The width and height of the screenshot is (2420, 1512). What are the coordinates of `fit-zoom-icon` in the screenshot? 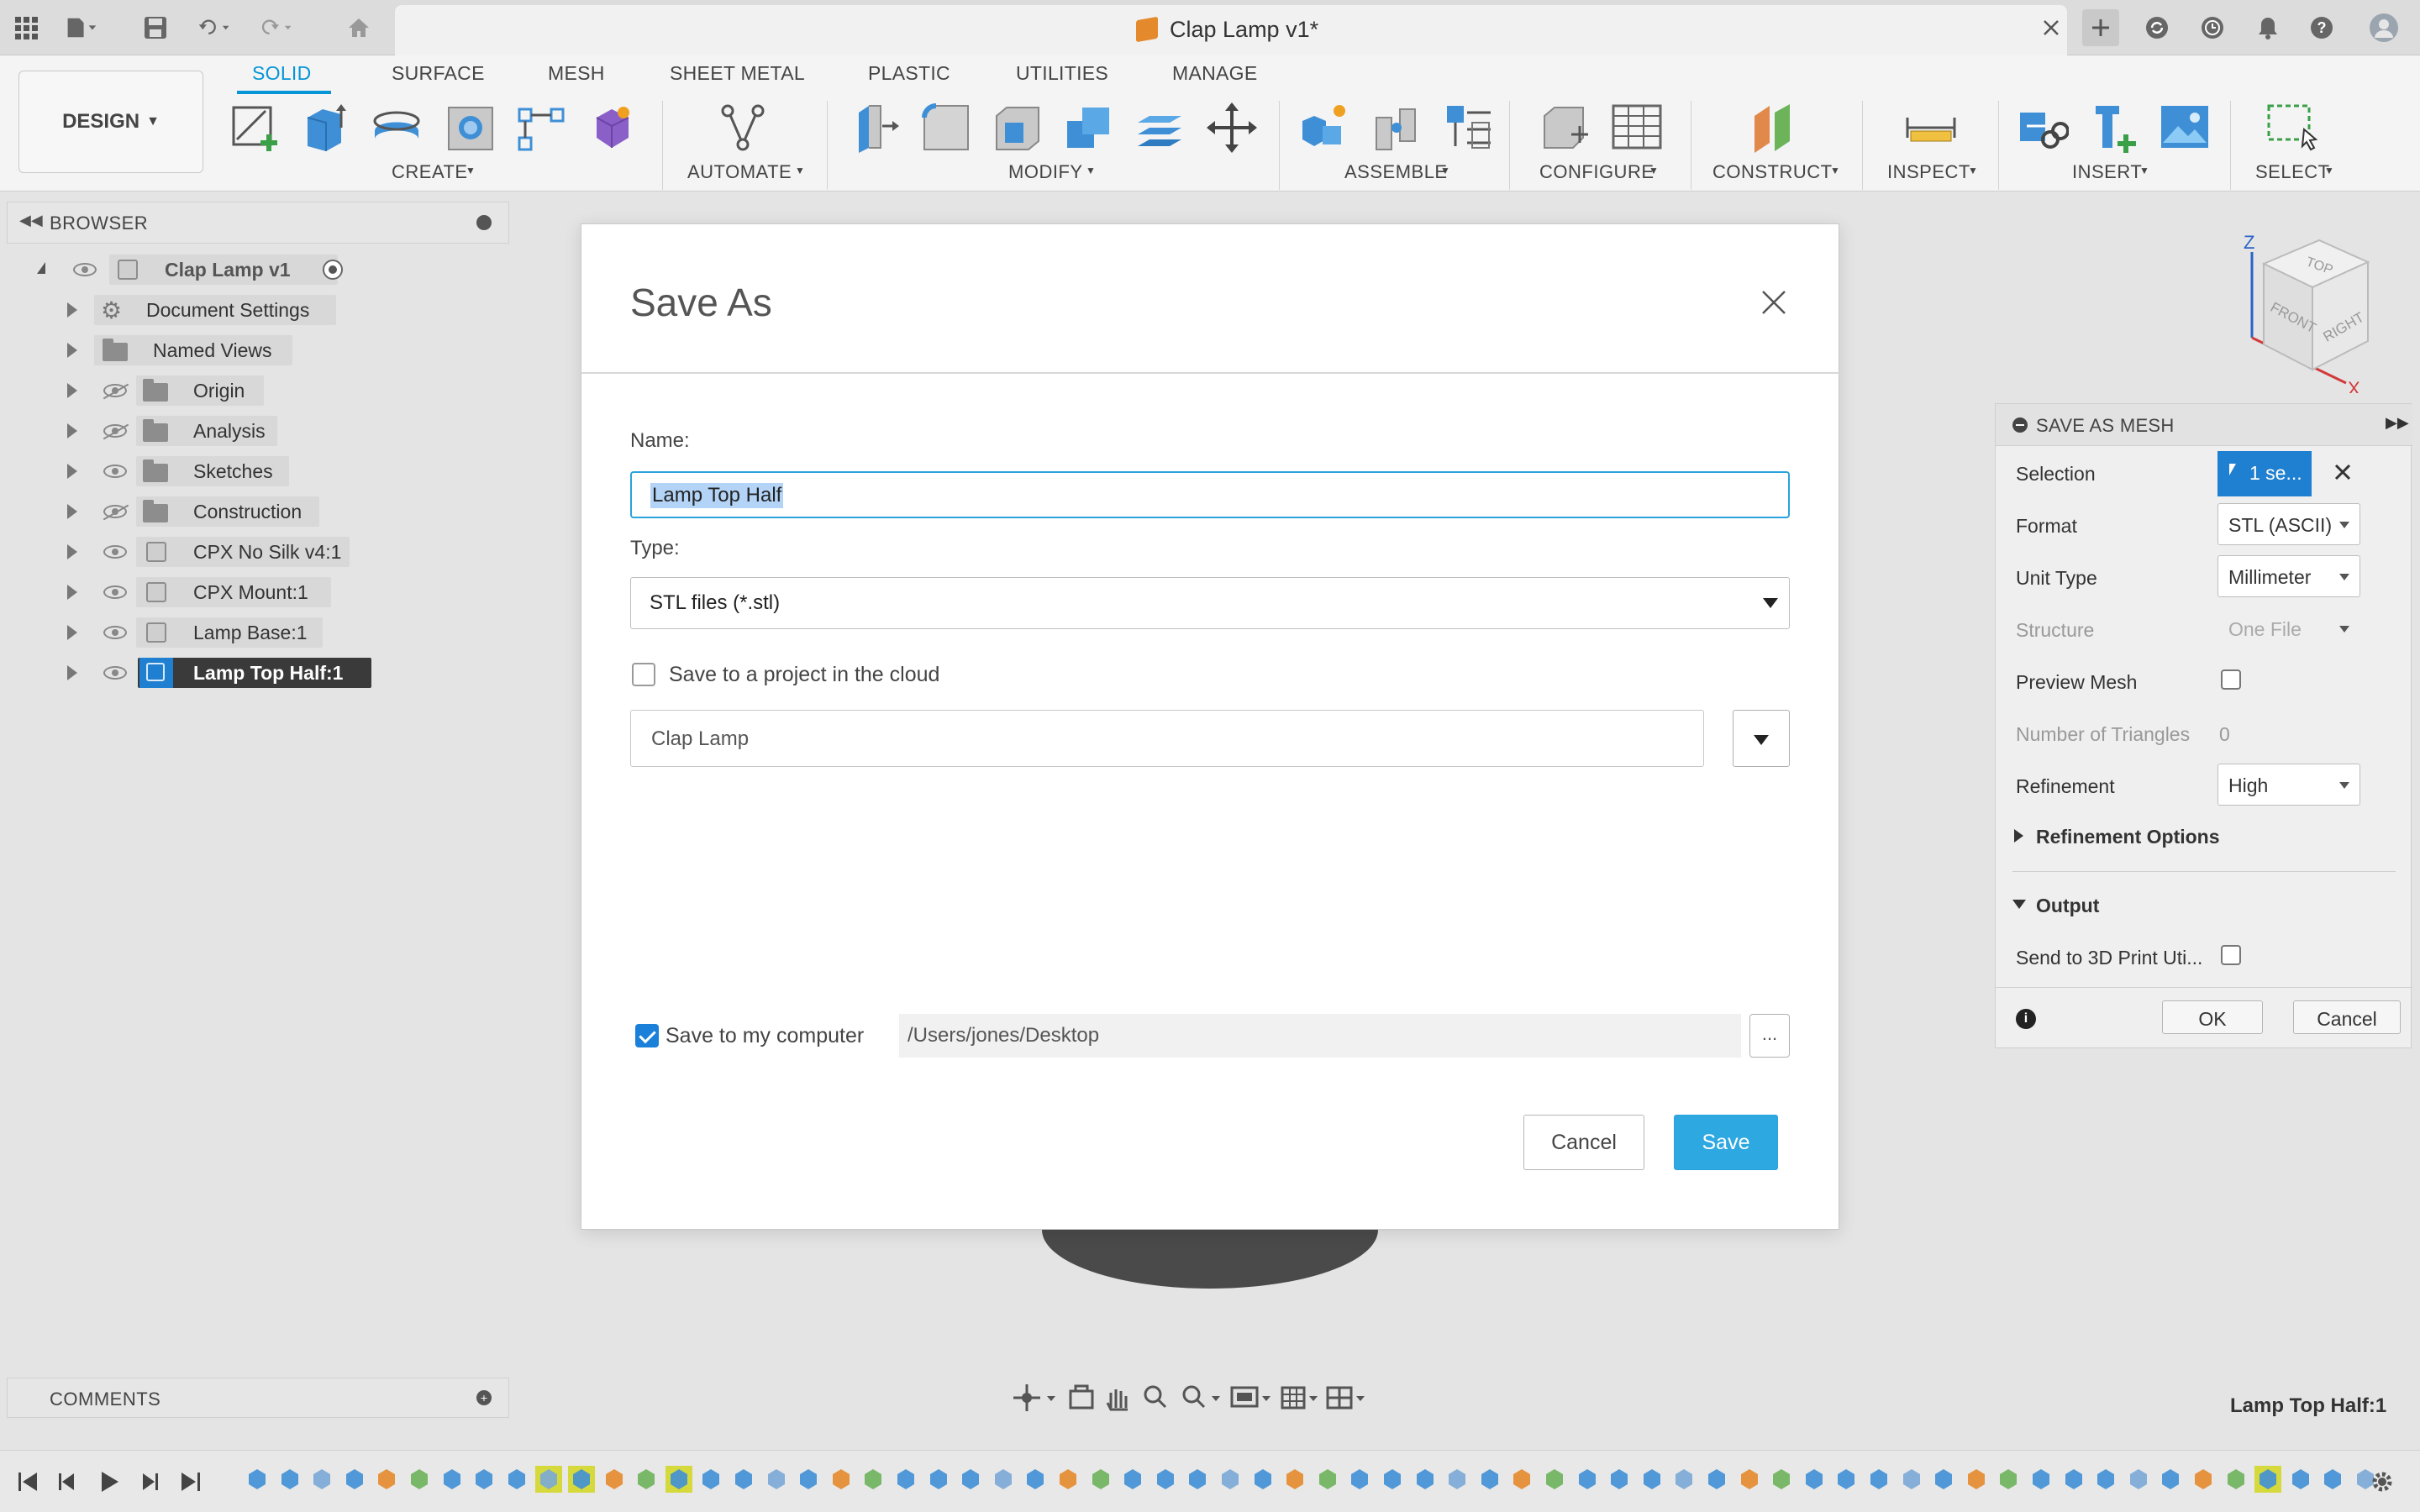 It's located at (1201, 1397).